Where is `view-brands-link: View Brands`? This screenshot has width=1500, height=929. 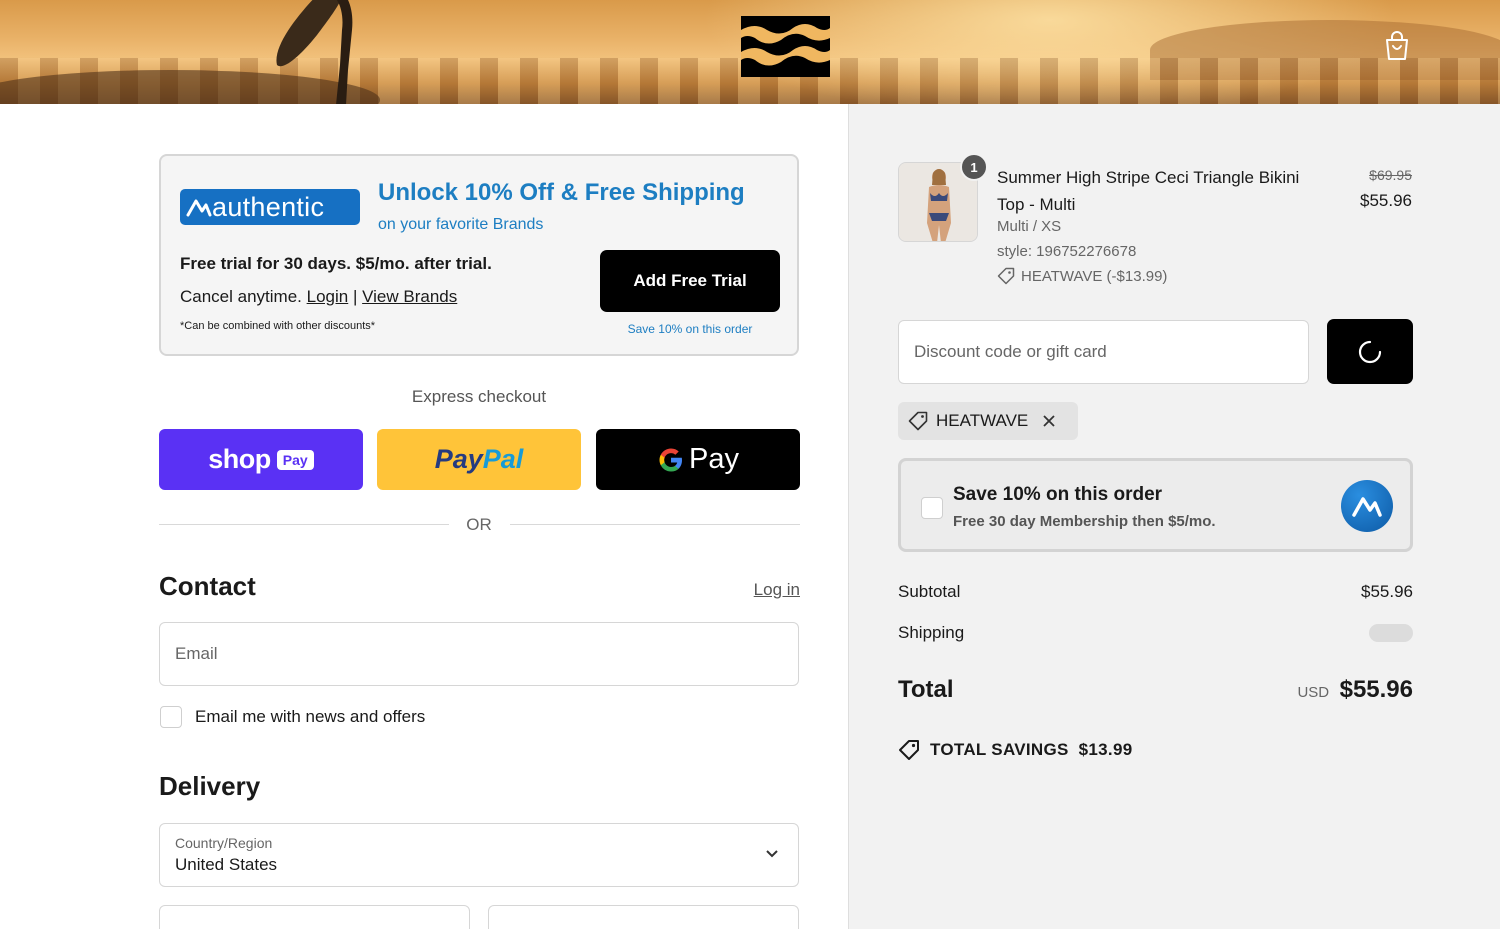
view-brands-link: View Brands is located at coordinates (409, 296).